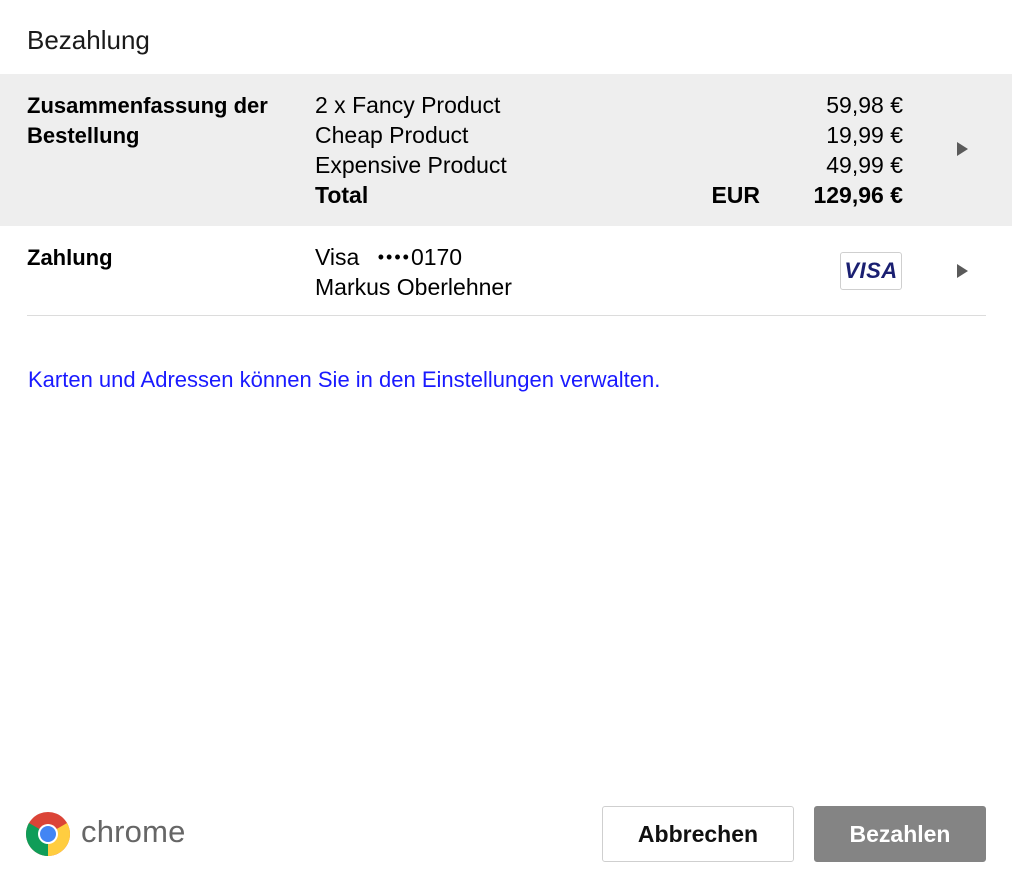 The image size is (1012, 888). What do you see at coordinates (392, 135) in the screenshot?
I see `order-item-name: Cheap Product` at bounding box center [392, 135].